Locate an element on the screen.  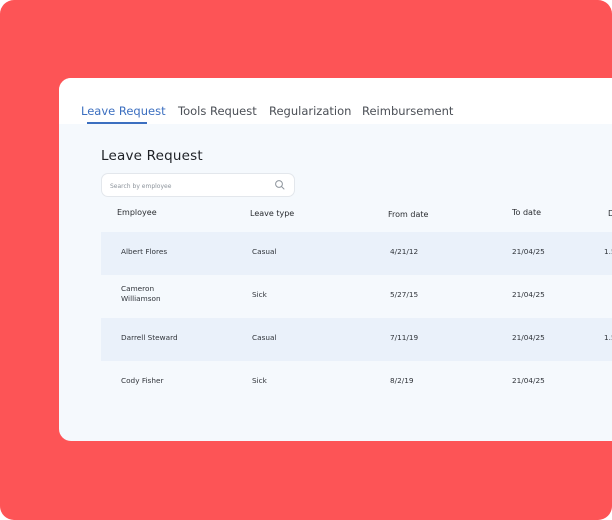
table-row: Cameron Williamson Sick 5/27/15 21/04/25 is located at coordinates (356, 296).